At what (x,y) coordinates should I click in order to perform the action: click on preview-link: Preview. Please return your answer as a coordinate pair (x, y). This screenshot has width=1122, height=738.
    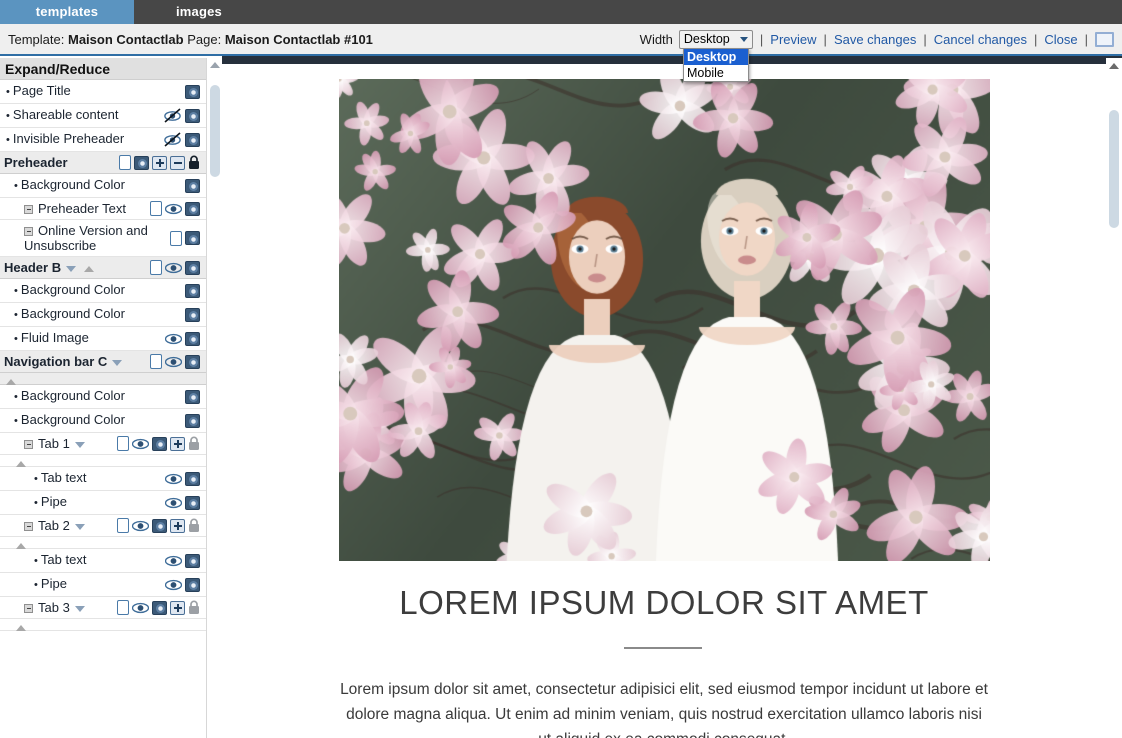
    Looking at the image, I should click on (793, 39).